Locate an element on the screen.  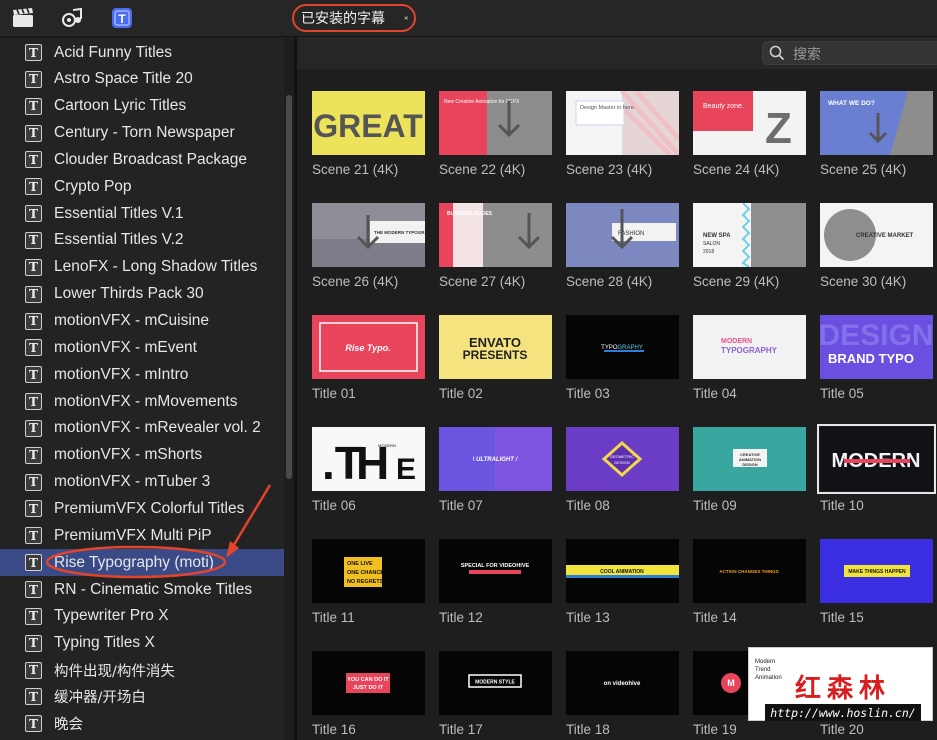
sidebar-item: T Typing Titles X is located at coordinates (142, 643).